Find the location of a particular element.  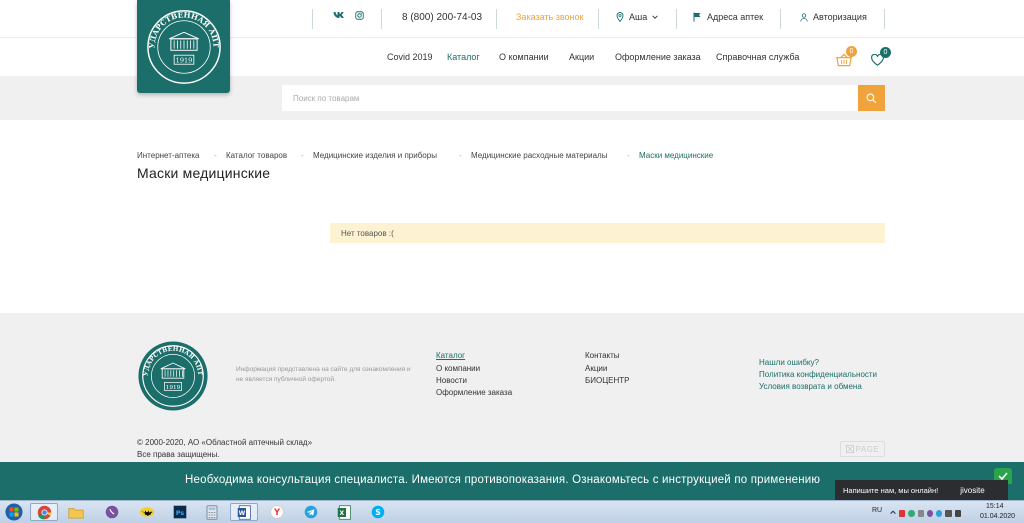

breadcrumb-home: Интернет-аптека is located at coordinates (168, 155).